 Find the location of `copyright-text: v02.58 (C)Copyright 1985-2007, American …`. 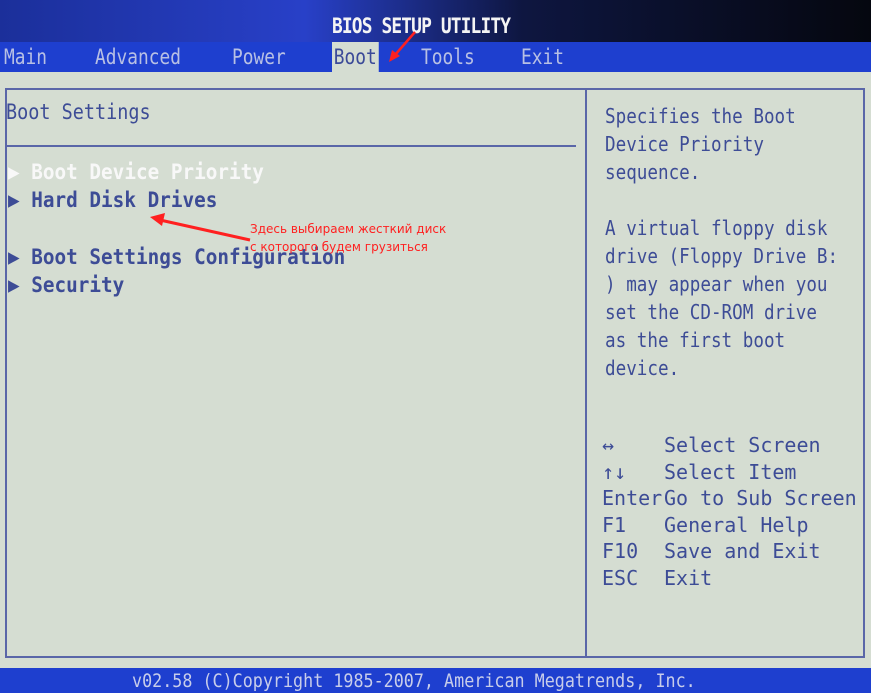

copyright-text: v02.58 (C)Copyright 1985-2007, American … is located at coordinates (414, 681).